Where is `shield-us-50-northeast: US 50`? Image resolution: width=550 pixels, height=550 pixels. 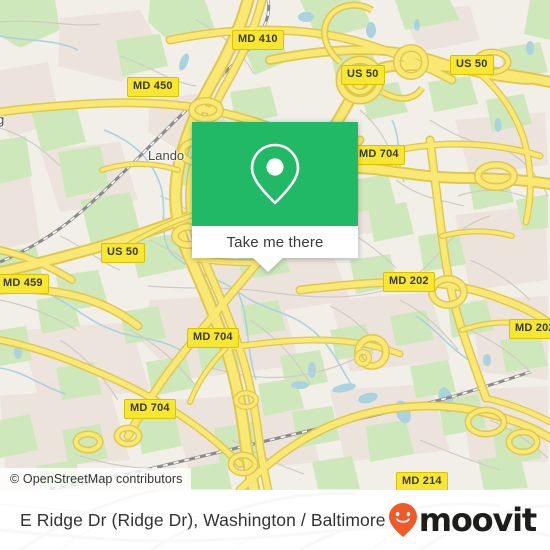 shield-us-50-northeast: US 50 is located at coordinates (472, 65).